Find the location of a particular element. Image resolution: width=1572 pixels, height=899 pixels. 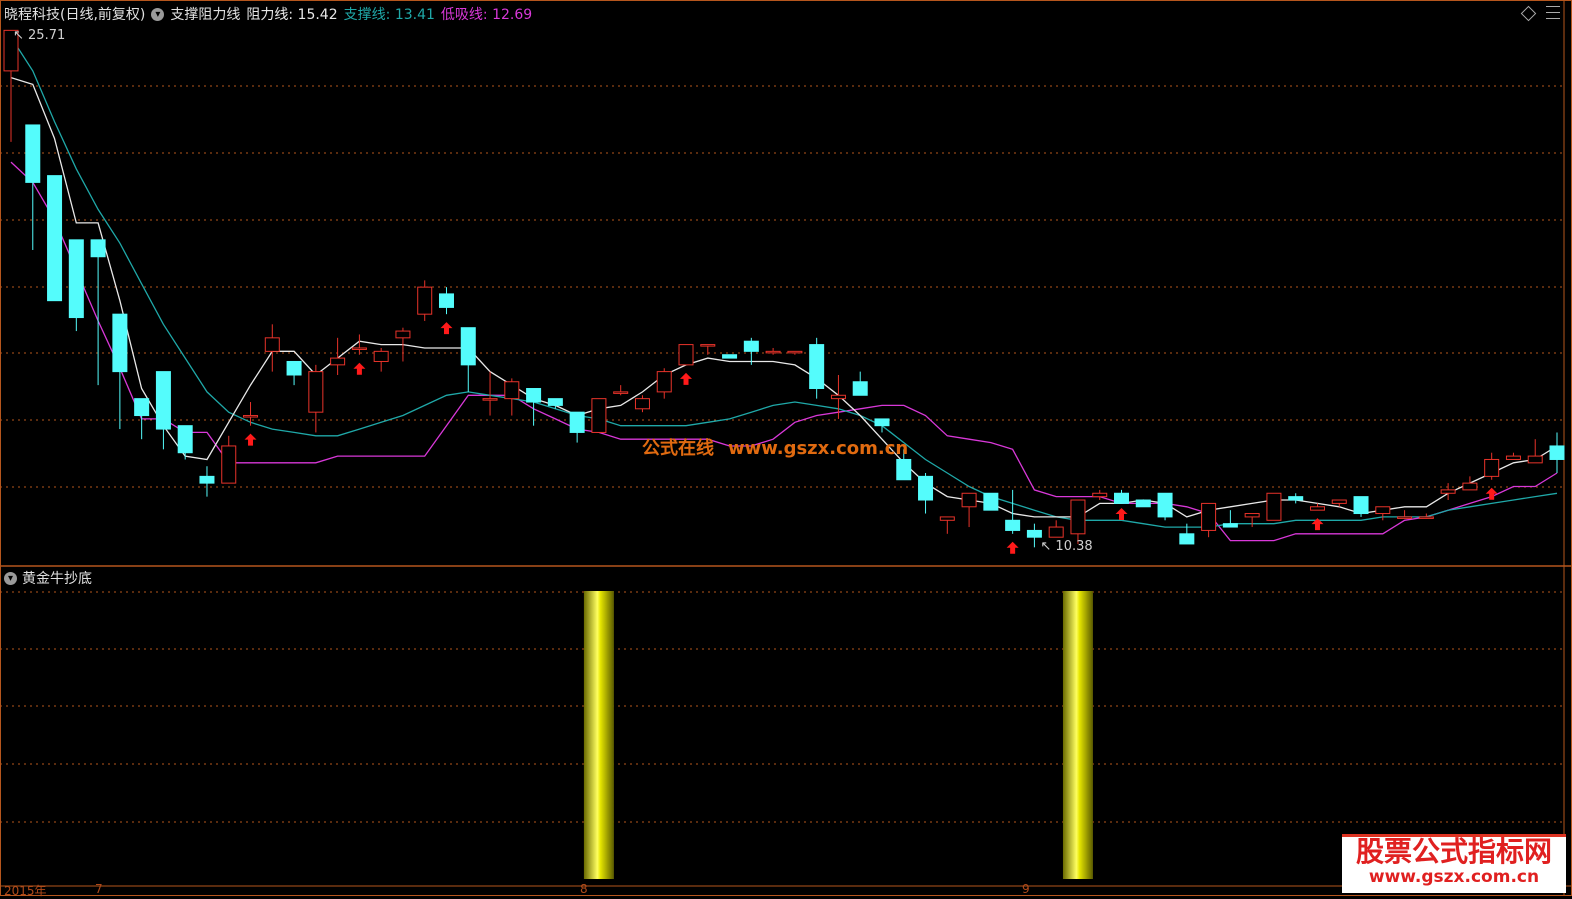

sub-panel-title: 黄金牛抄底 is located at coordinates (57, 578).